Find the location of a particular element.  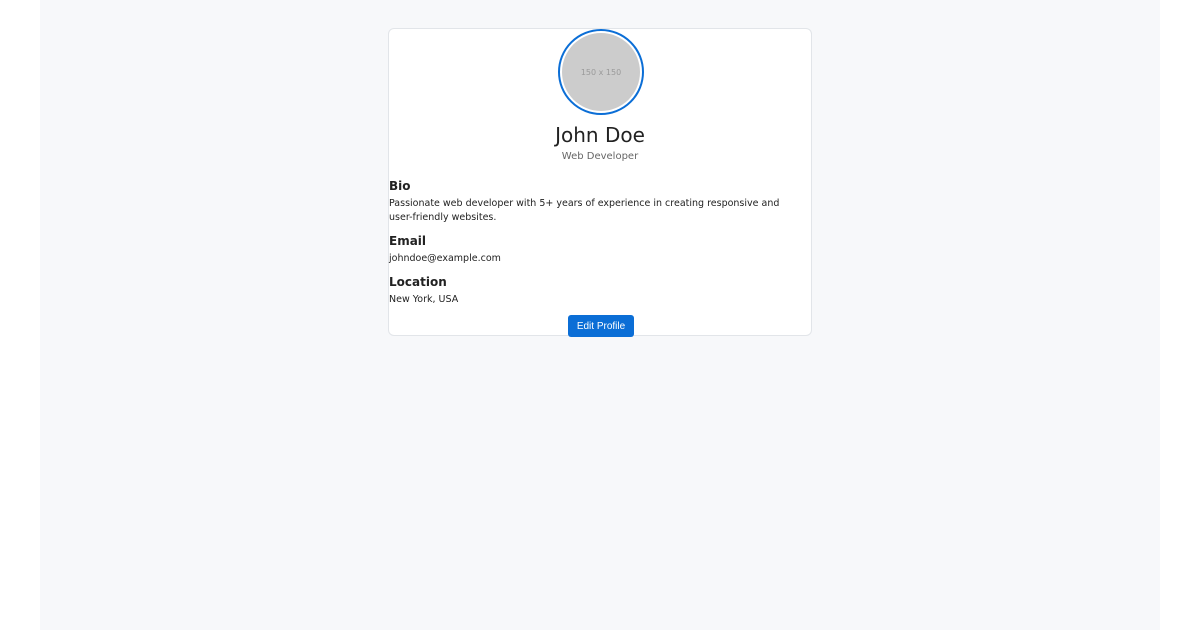

location-heading: Location is located at coordinates (418, 282).